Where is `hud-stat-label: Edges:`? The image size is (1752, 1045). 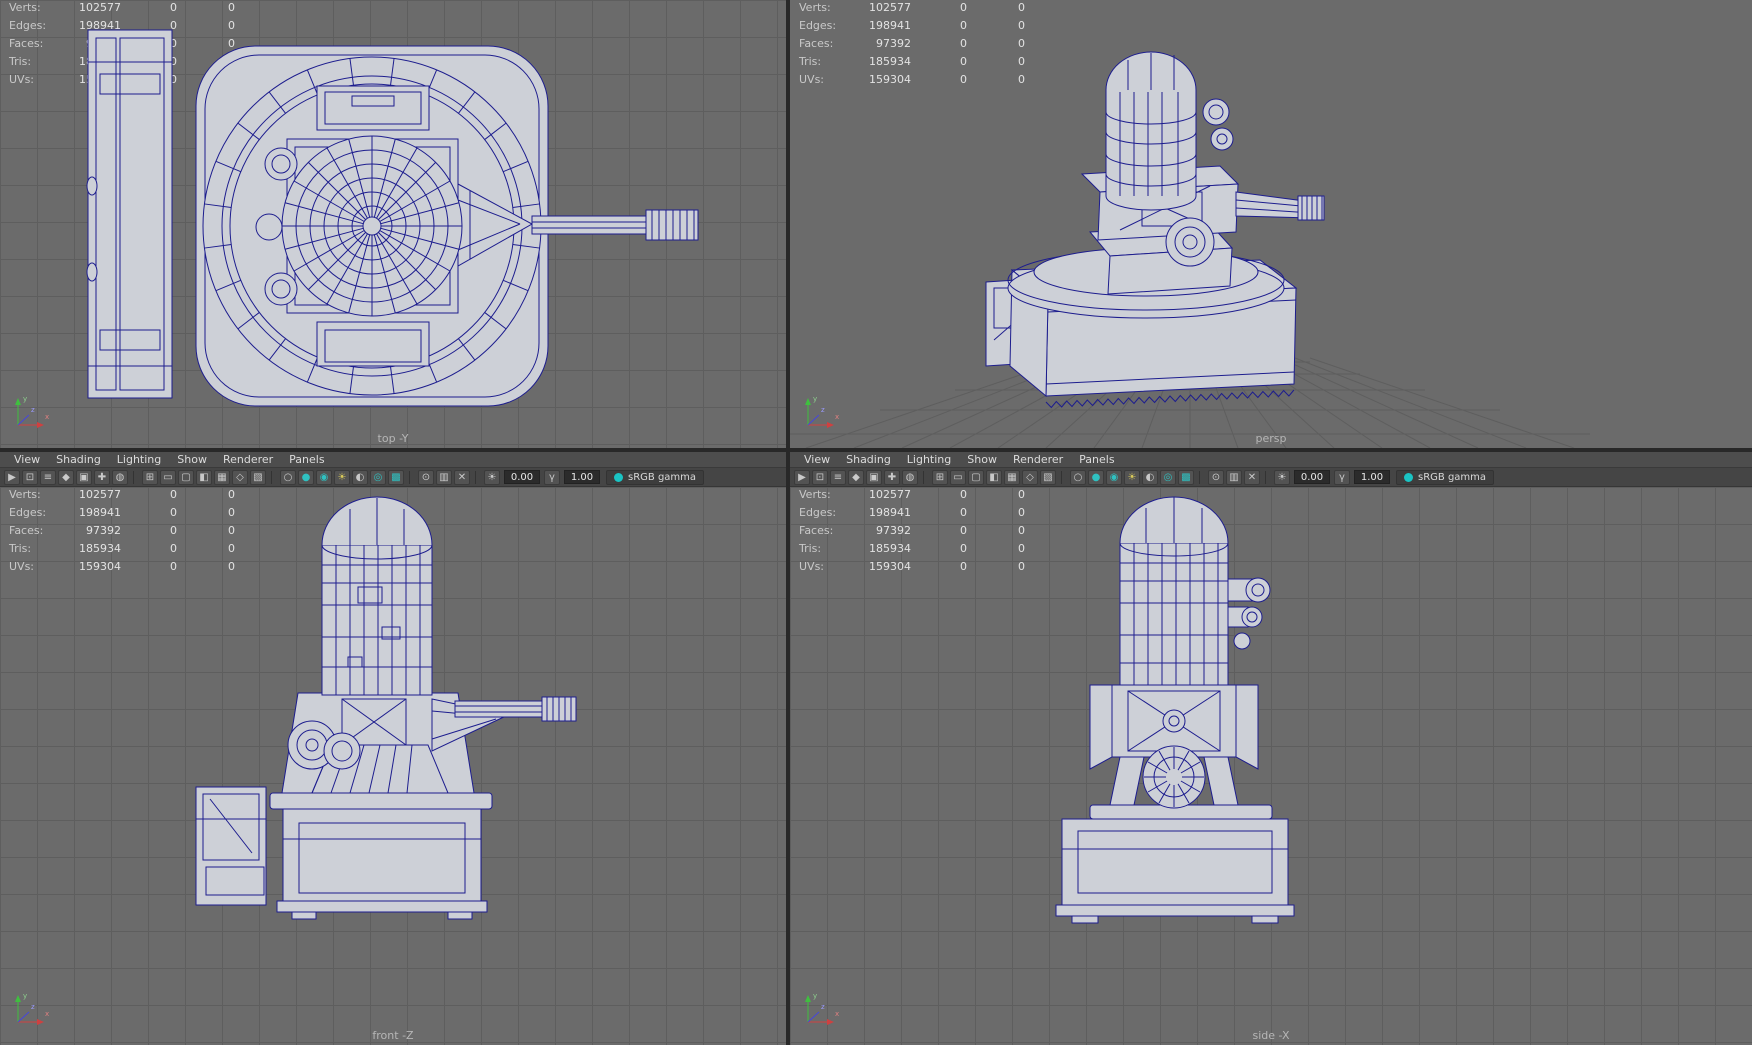
hud-stat-label: Edges: is located at coordinates (818, 512).